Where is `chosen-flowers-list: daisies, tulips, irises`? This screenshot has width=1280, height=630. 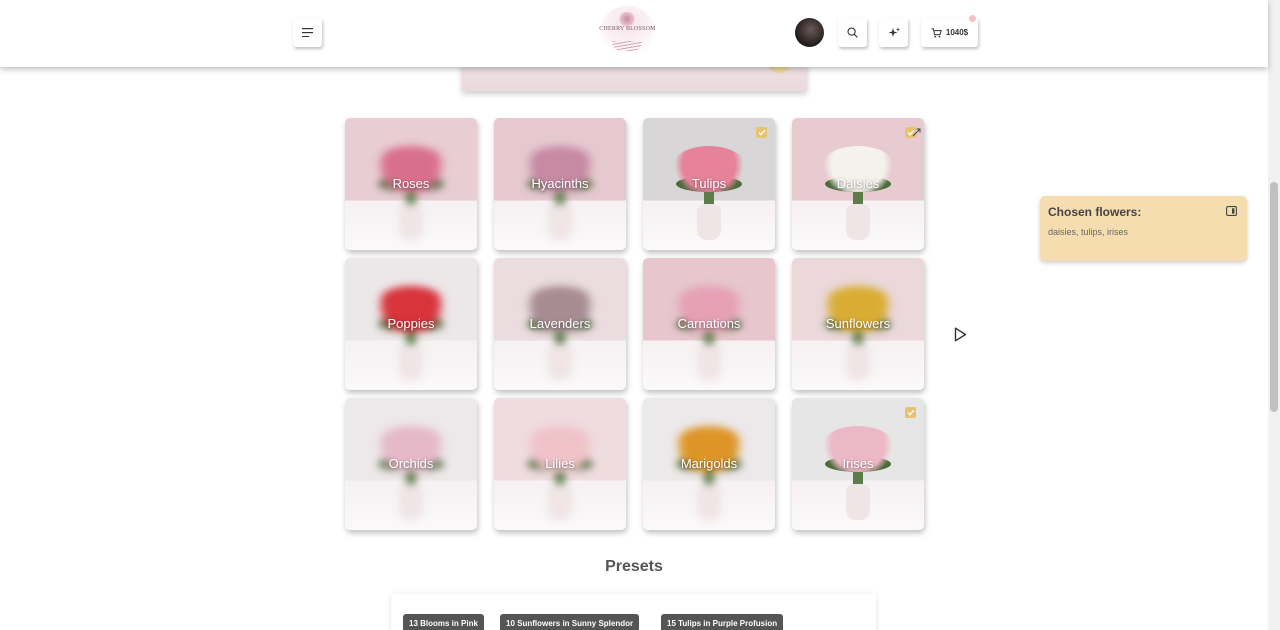
chosen-flowers-list: daisies, tulips, irises is located at coordinates (1088, 232).